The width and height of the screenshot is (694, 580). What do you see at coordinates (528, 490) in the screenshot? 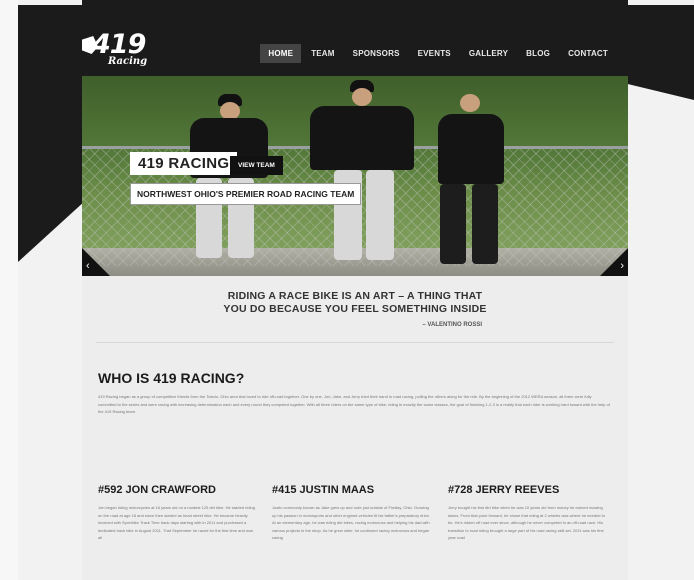
I see `rider-name: #728 JERRY REEVES` at bounding box center [528, 490].